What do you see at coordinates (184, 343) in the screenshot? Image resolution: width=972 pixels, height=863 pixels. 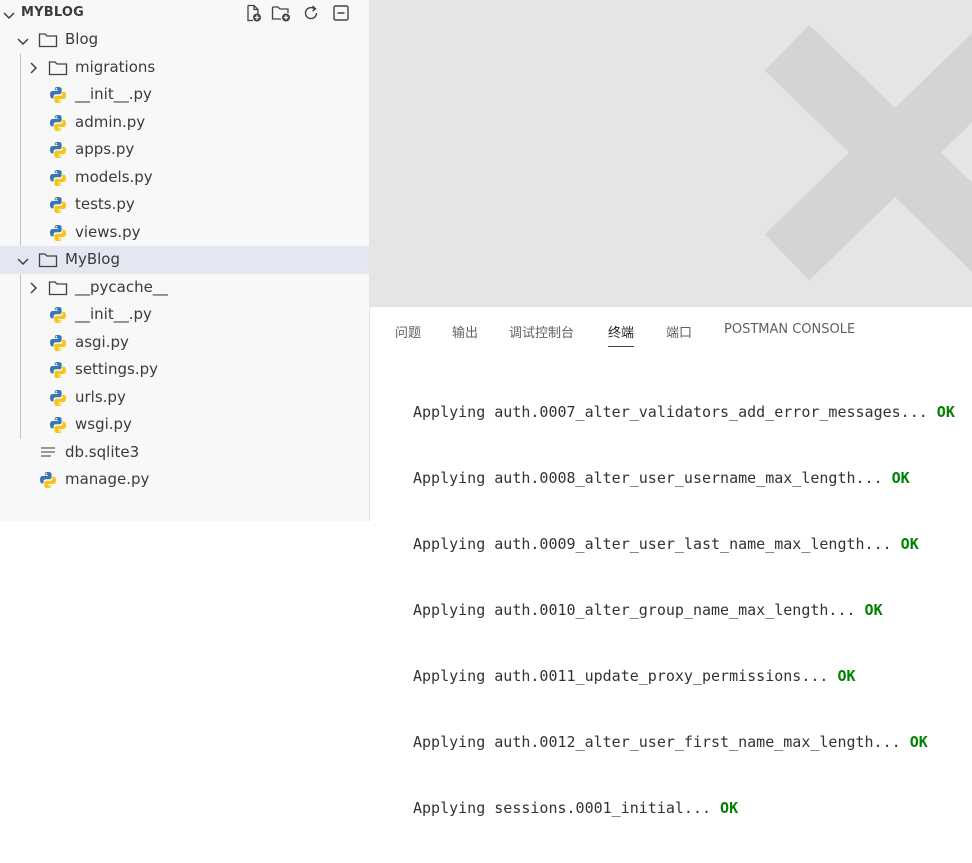 I see `tree-file-asgi-py: asgi.py` at bounding box center [184, 343].